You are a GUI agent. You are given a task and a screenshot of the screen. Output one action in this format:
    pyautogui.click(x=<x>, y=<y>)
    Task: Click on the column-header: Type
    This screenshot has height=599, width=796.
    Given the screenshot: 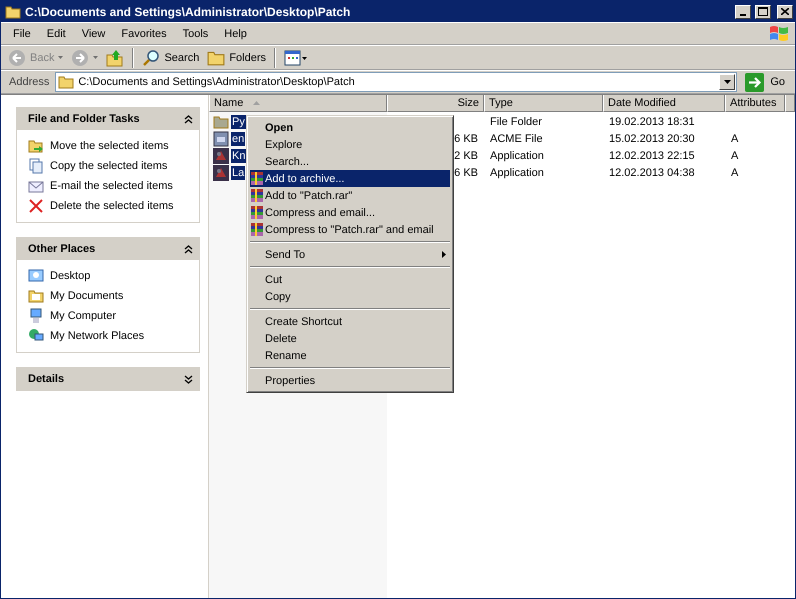 What is the action you would take?
    pyautogui.click(x=543, y=103)
    